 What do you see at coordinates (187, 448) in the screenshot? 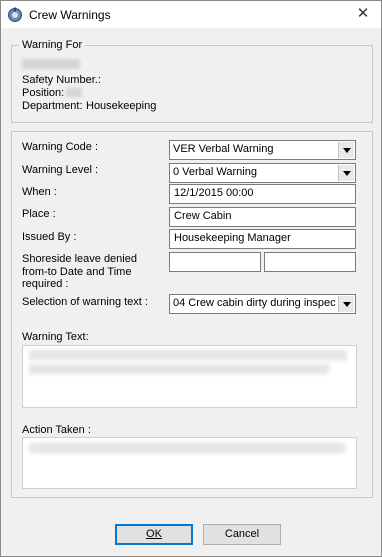
I see `redacted-action-taken-line1` at bounding box center [187, 448].